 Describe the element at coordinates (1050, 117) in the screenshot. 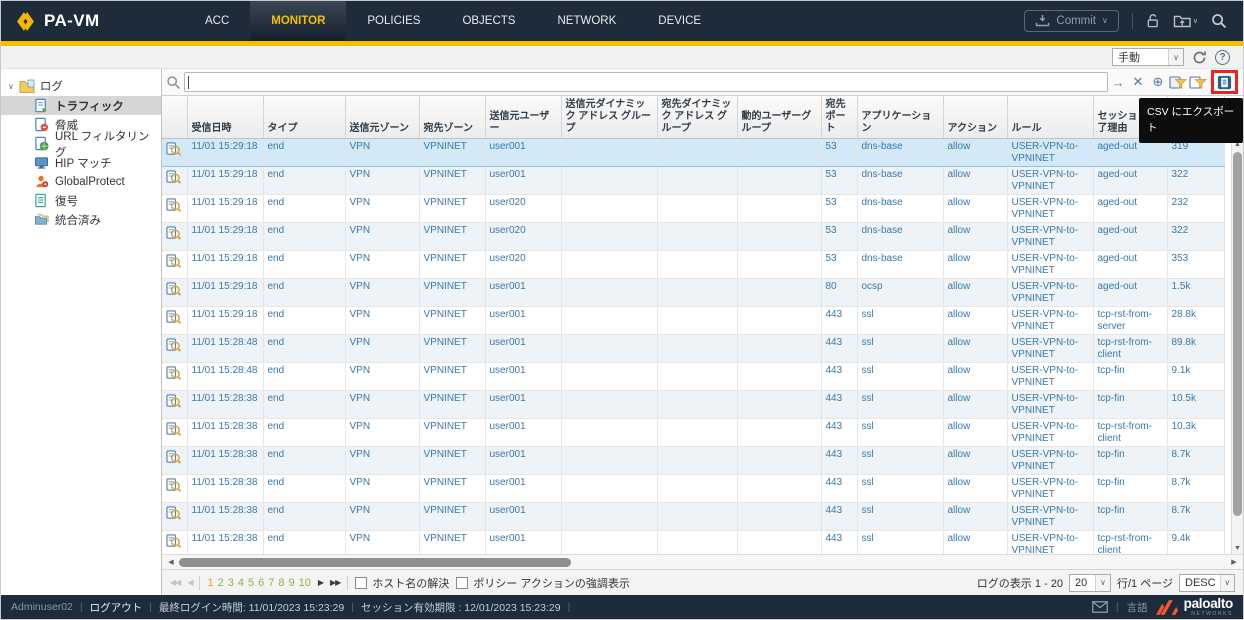

I see `column-header-rule: ルール` at that location.